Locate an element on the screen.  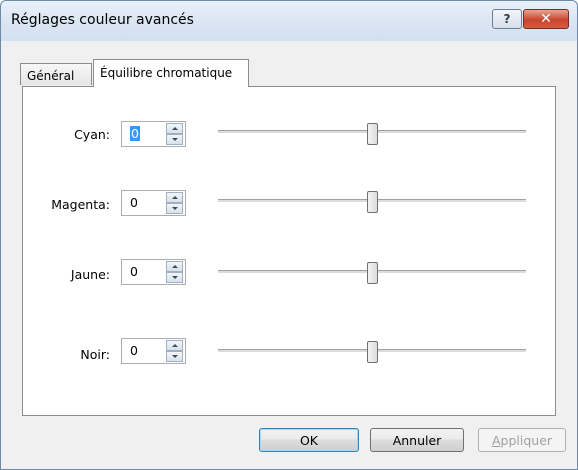
cyan-decrement-button is located at coordinates (174, 139).